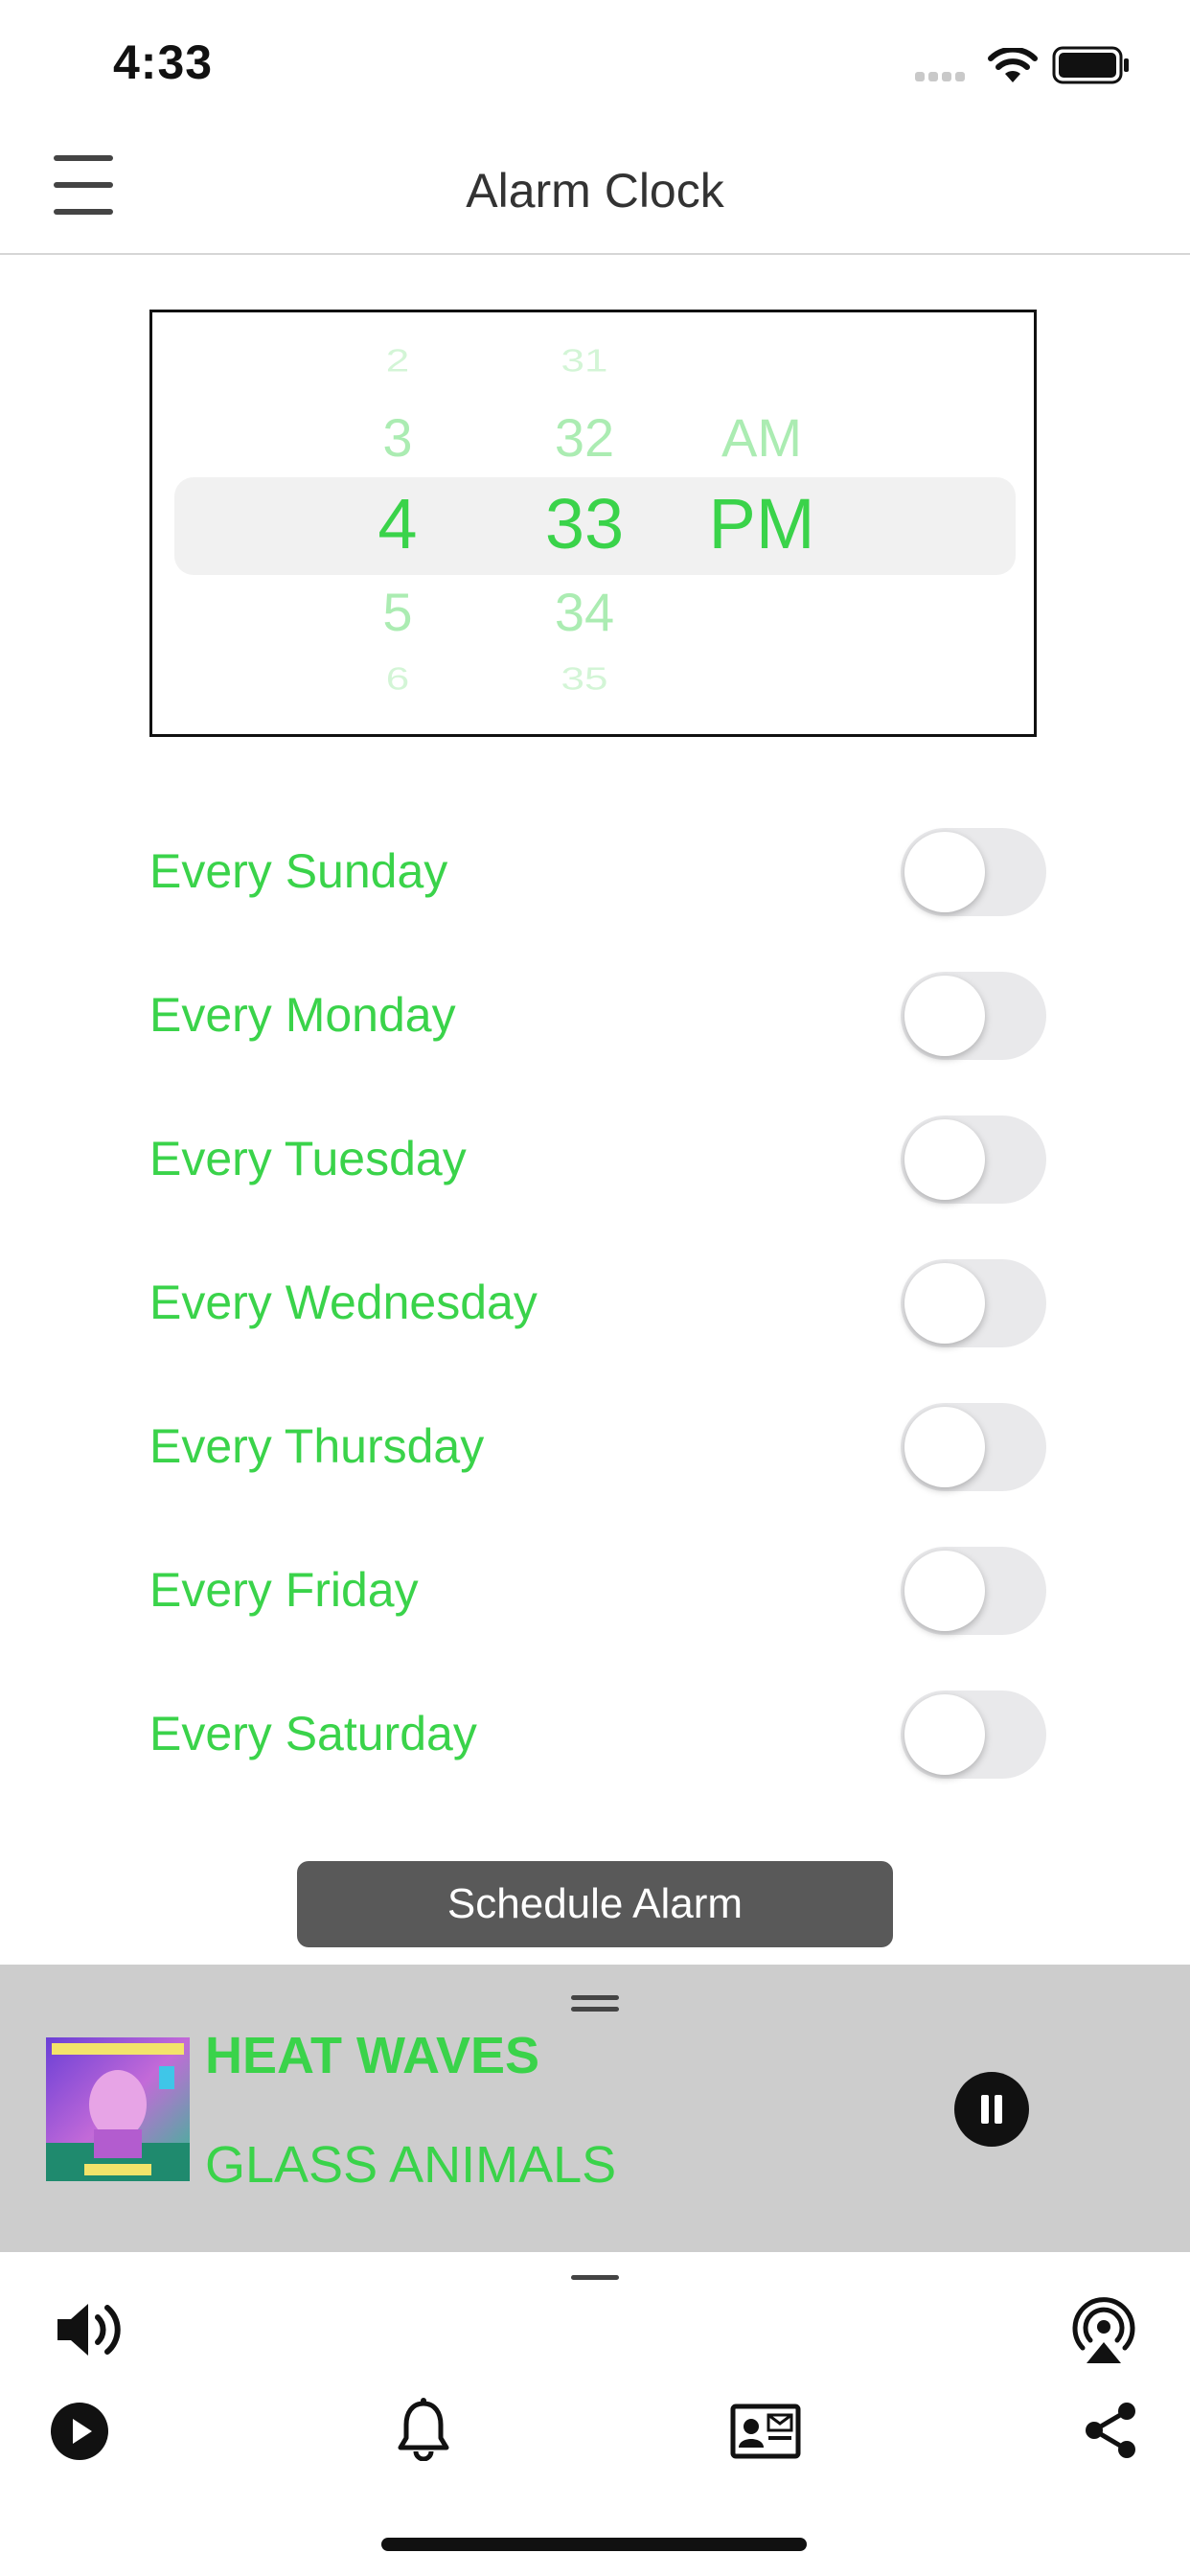 The image size is (1190, 2576). Describe the element at coordinates (313, 1733) in the screenshot. I see `day-label-saturday: Every Saturday` at that location.